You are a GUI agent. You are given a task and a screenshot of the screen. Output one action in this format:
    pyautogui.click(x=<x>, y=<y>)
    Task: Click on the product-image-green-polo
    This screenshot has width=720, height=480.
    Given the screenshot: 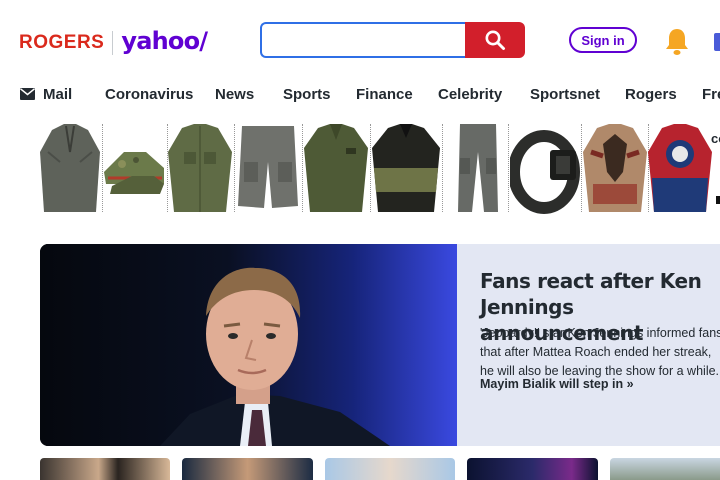 What is the action you would take?
    pyautogui.click(x=336, y=168)
    